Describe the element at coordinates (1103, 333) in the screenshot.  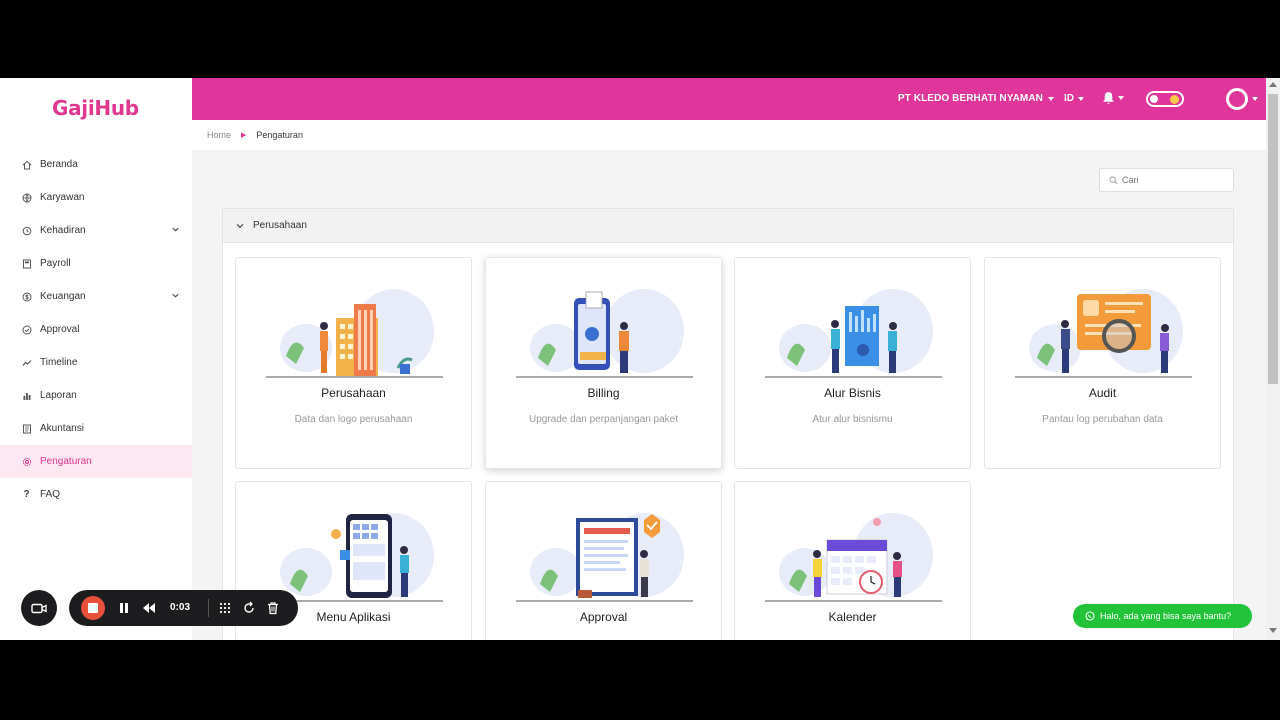
I see `audit-magnifier-illustration` at that location.